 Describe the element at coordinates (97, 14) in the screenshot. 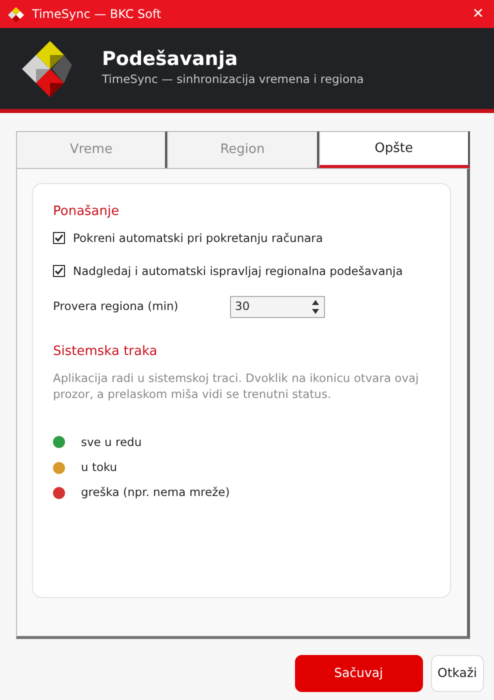

I see `window-title: TimeSync — BKC Soft` at that location.